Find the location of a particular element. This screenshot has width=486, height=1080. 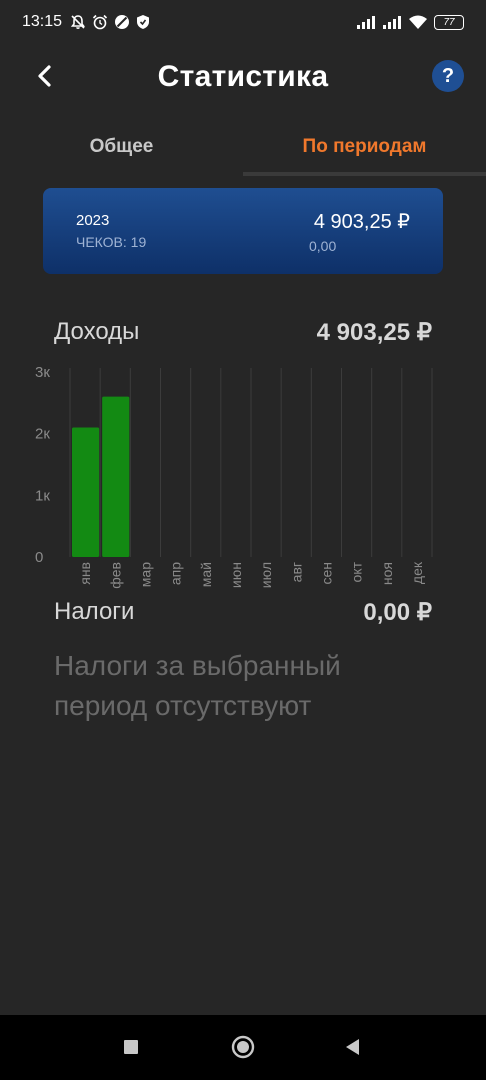

page-title: Статистика is located at coordinates (243, 76).